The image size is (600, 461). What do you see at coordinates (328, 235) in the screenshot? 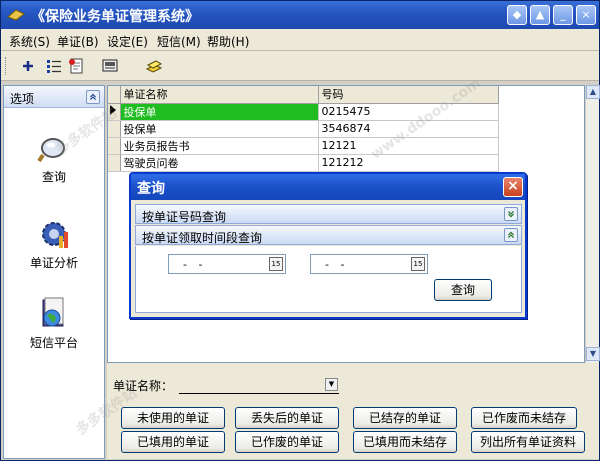
I see `section-by-date: 按单证领取时间段查询` at bounding box center [328, 235].